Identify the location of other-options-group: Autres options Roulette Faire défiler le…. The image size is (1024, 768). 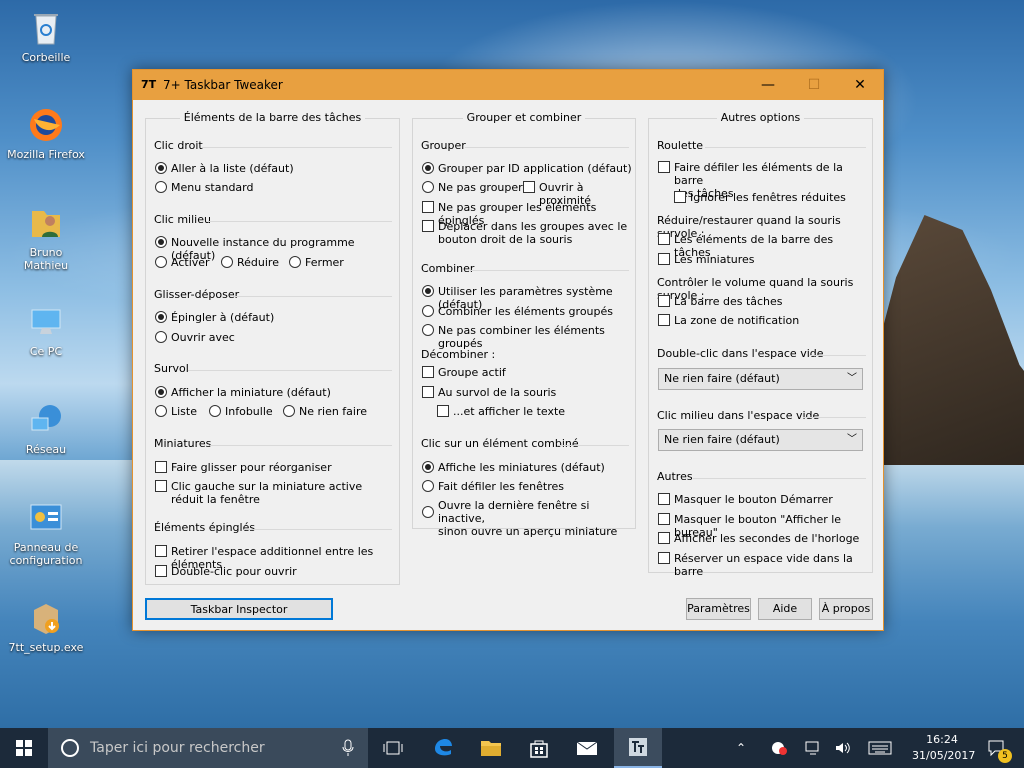
(760, 344).